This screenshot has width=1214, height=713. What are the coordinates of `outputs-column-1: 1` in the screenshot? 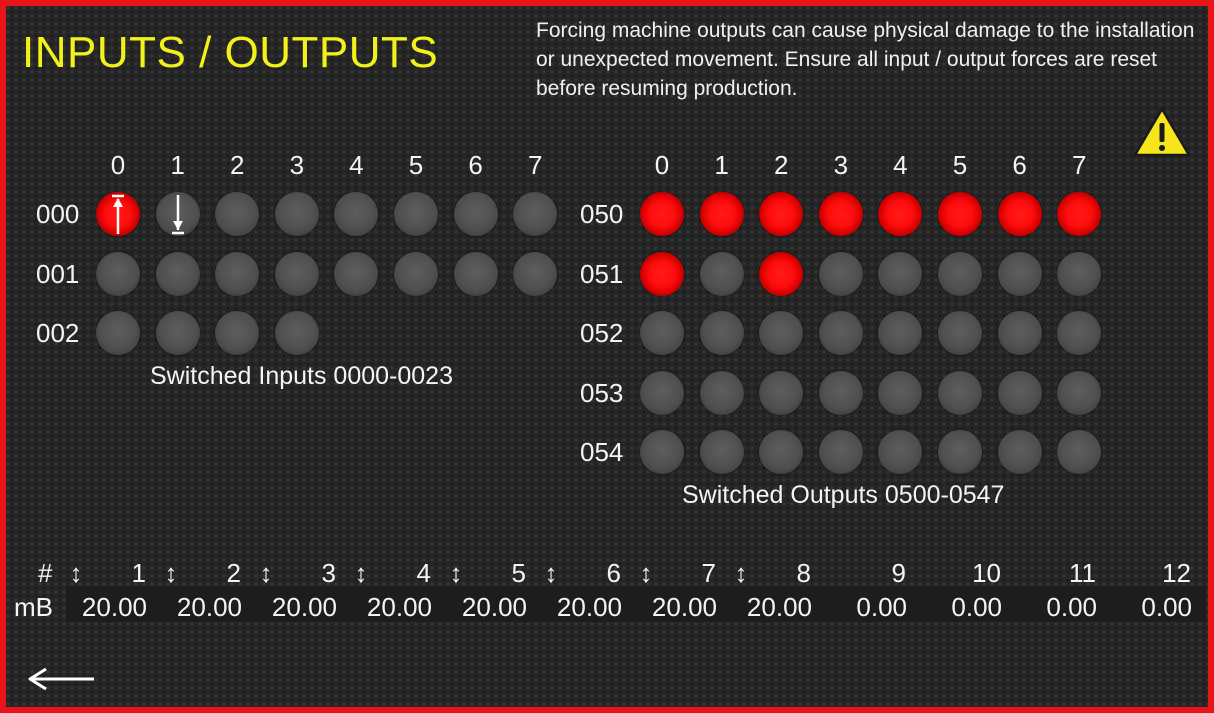 It's located at (721, 165).